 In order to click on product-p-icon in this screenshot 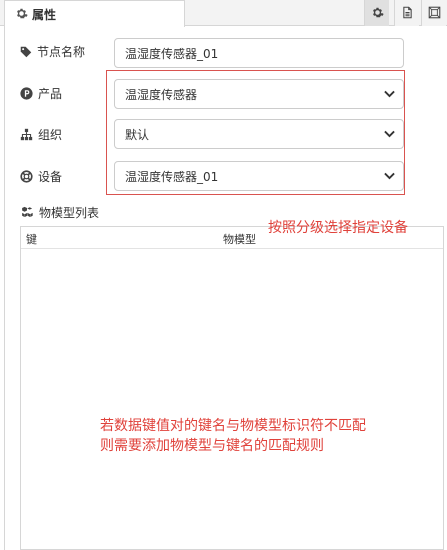, I will do `click(26, 93)`.